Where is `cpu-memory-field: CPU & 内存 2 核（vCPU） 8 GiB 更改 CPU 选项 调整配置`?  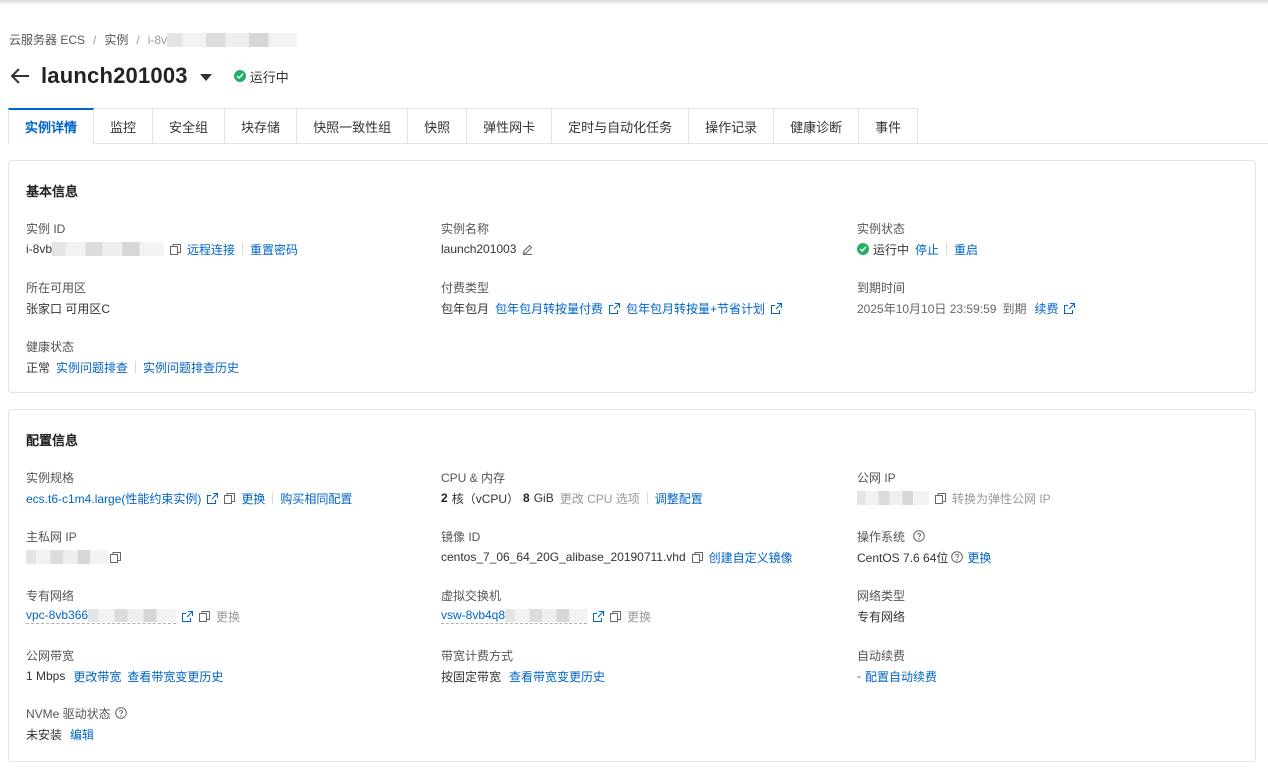 cpu-memory-field: CPU & 内存 2 核（vCPU） 8 GiB 更改 CPU 选项 调整配置 is located at coordinates (572, 487).